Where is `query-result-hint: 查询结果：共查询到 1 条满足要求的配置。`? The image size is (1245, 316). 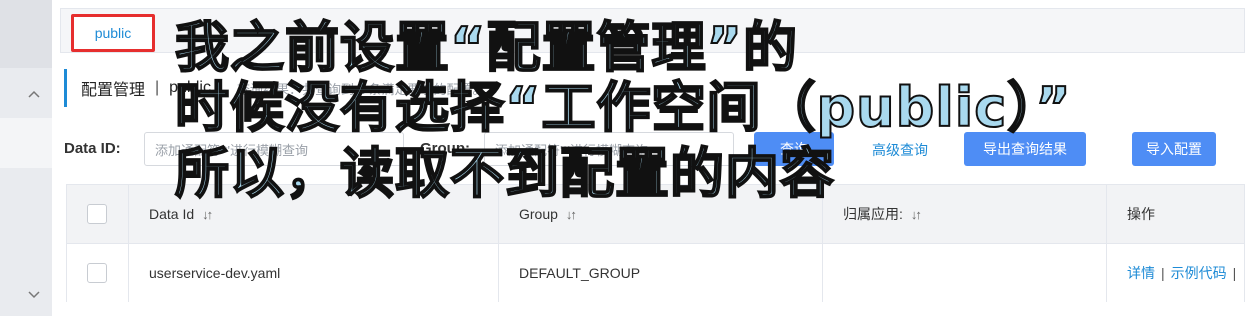
query-result-hint: 查询结果：共查询到 1 条满足要求的配置。 is located at coordinates (361, 89).